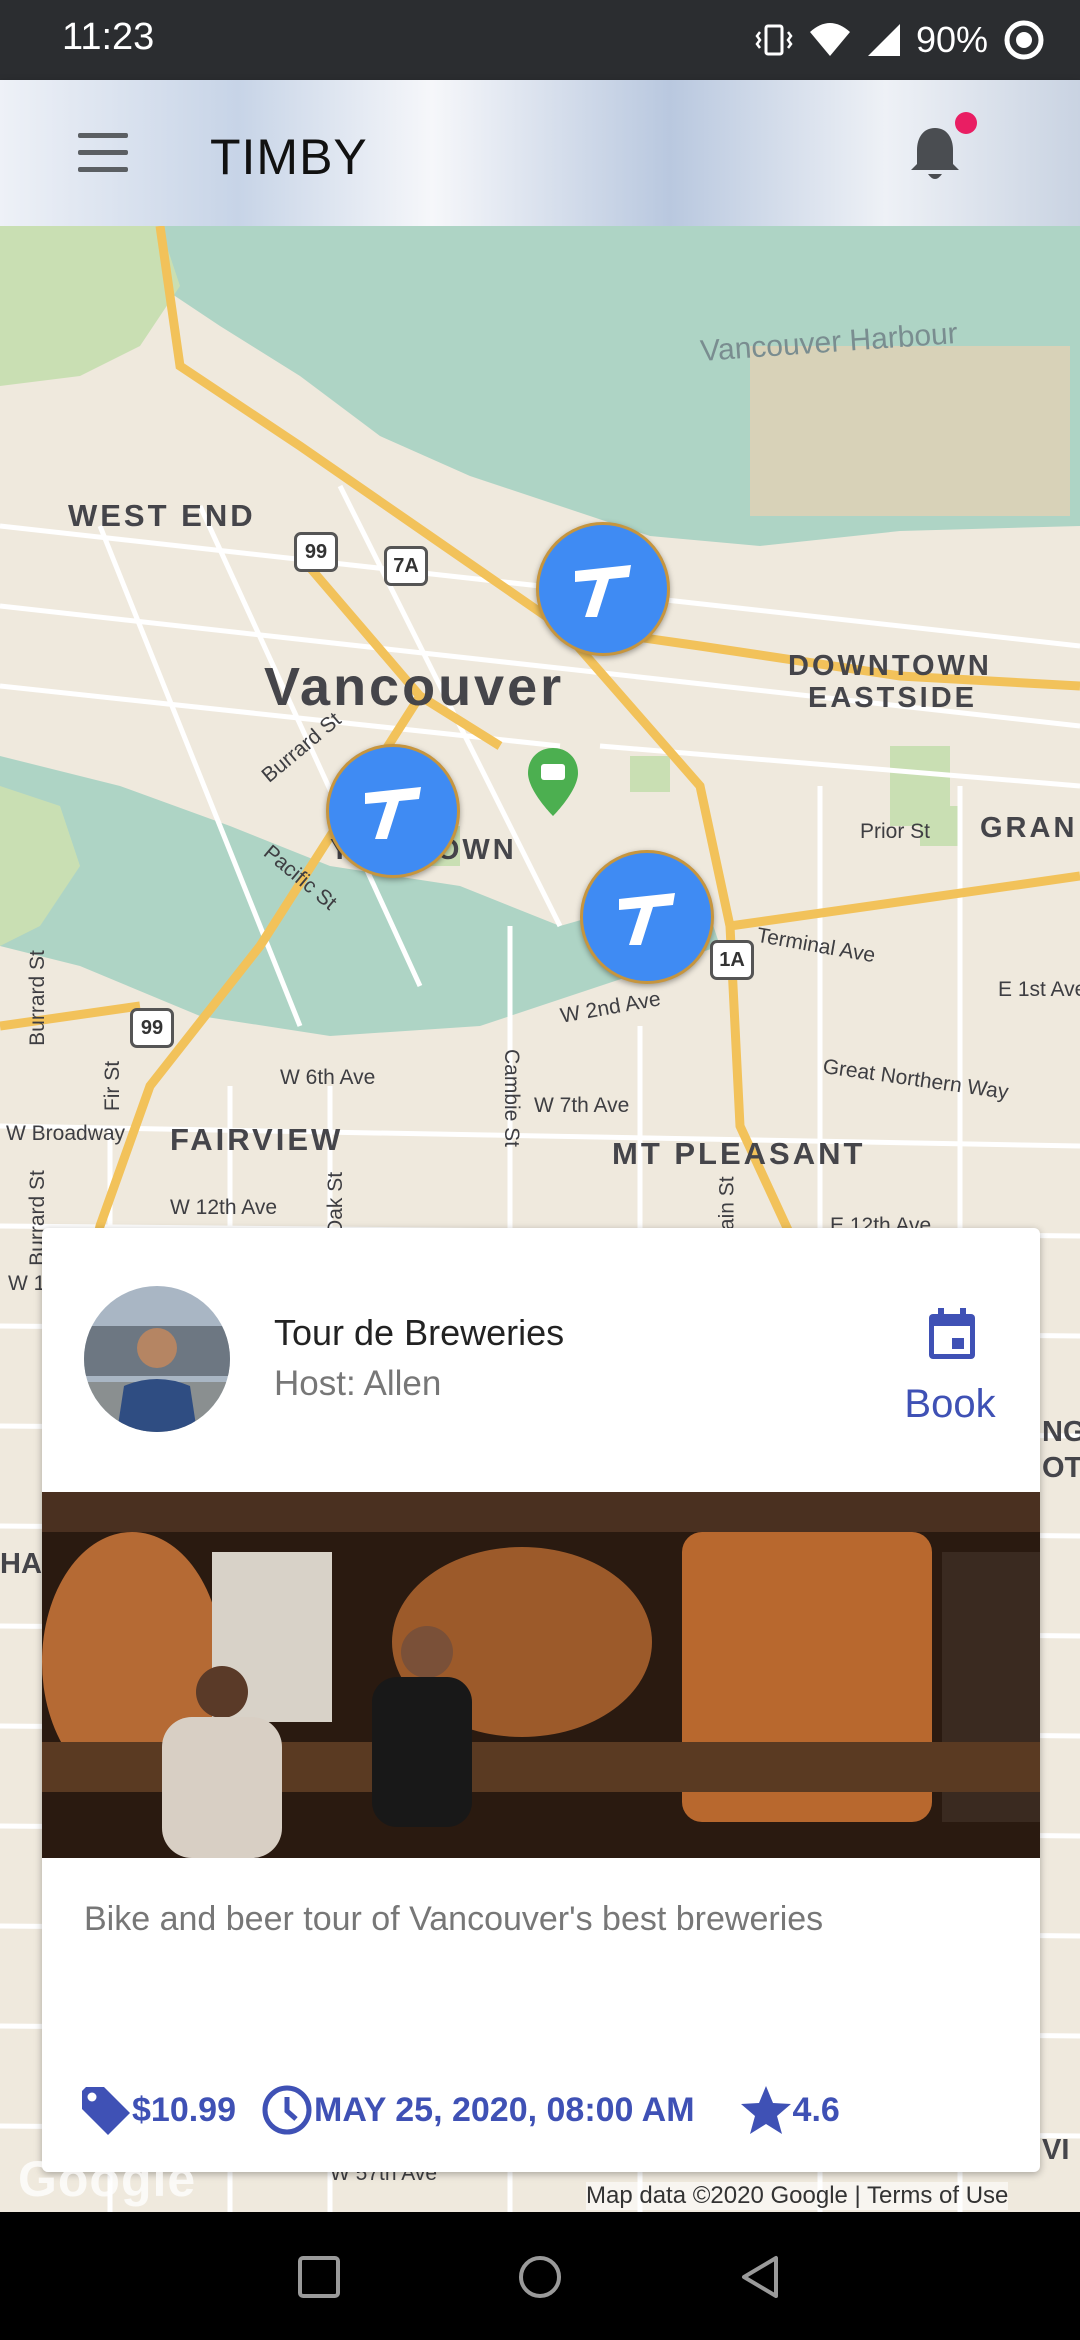 This screenshot has height=2340, width=1080. What do you see at coordinates (952, 1333) in the screenshot?
I see `calendar-icon` at bounding box center [952, 1333].